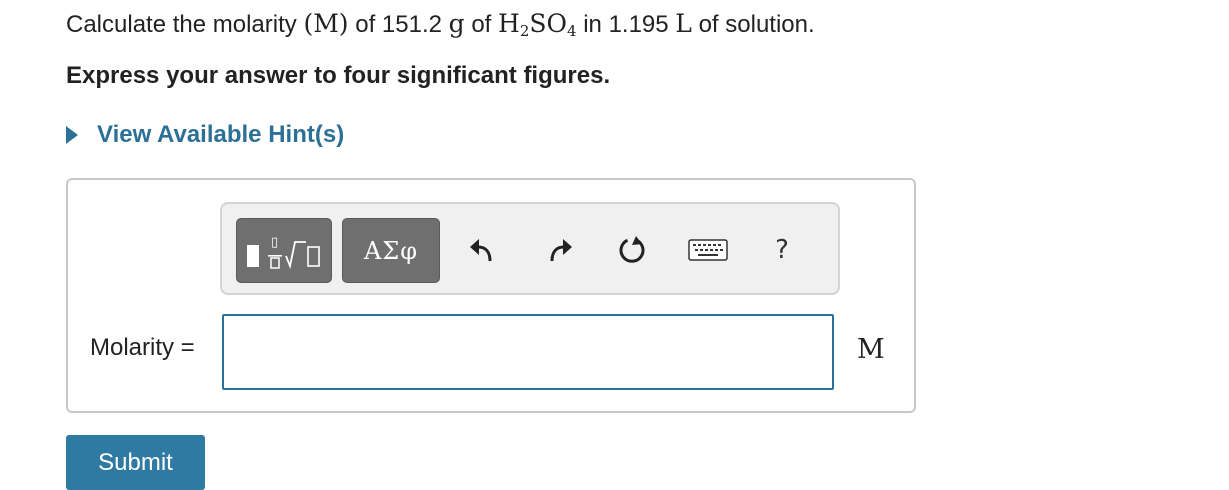 This screenshot has height=490, width=1229. I want to click on formula-o-subscript: 4, so click(572, 31).